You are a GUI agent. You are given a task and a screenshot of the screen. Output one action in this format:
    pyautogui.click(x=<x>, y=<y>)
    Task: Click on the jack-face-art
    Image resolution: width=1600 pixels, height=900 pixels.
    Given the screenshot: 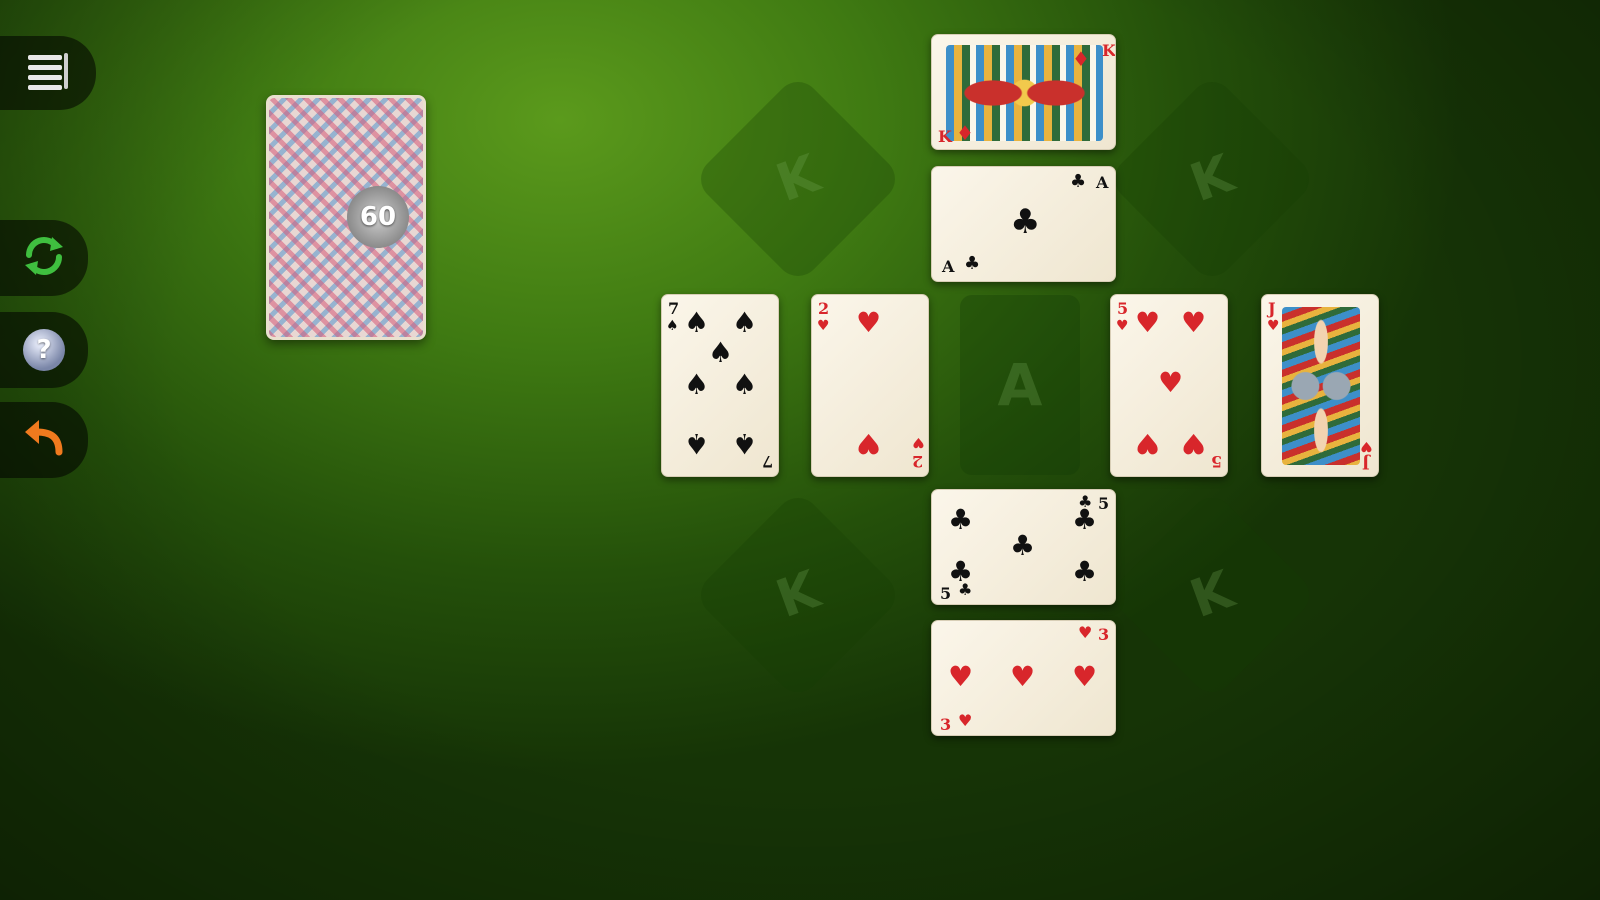 What is the action you would take?
    pyautogui.click(x=1321, y=386)
    